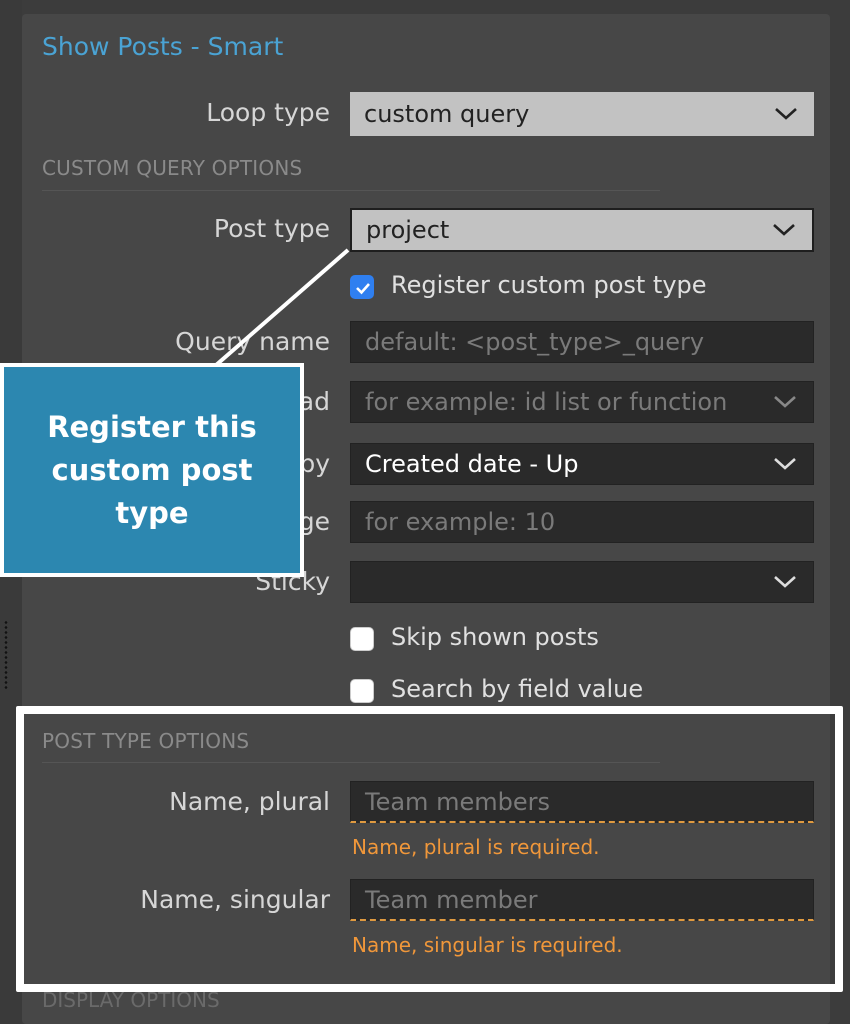 The width and height of the screenshot is (850, 1024). I want to click on sticky-select, so click(582, 582).